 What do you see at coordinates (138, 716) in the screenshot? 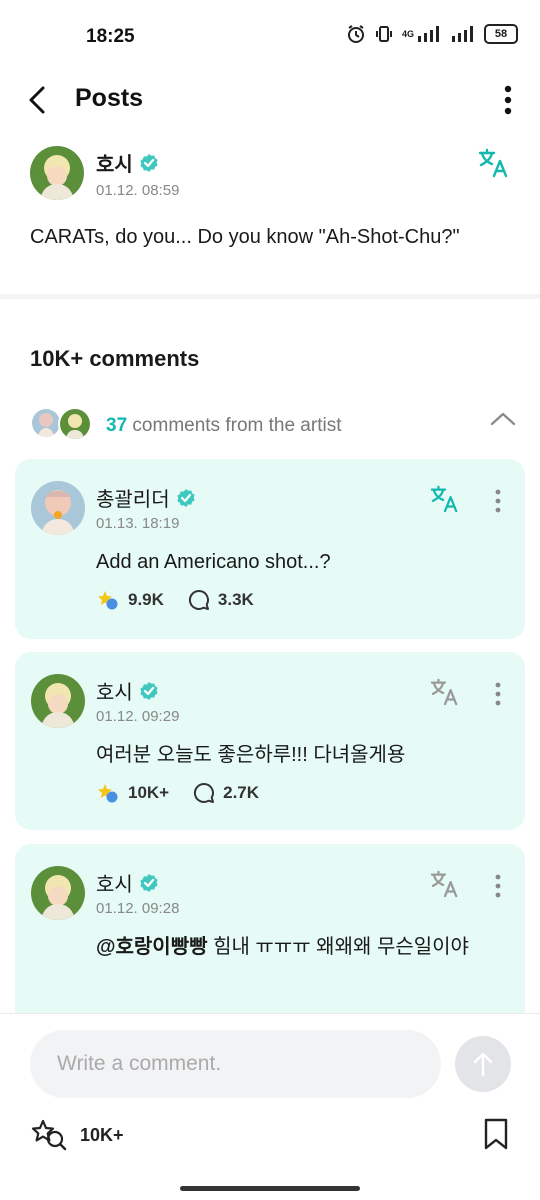
I see `comment-date: 01.12. 09:29` at bounding box center [138, 716].